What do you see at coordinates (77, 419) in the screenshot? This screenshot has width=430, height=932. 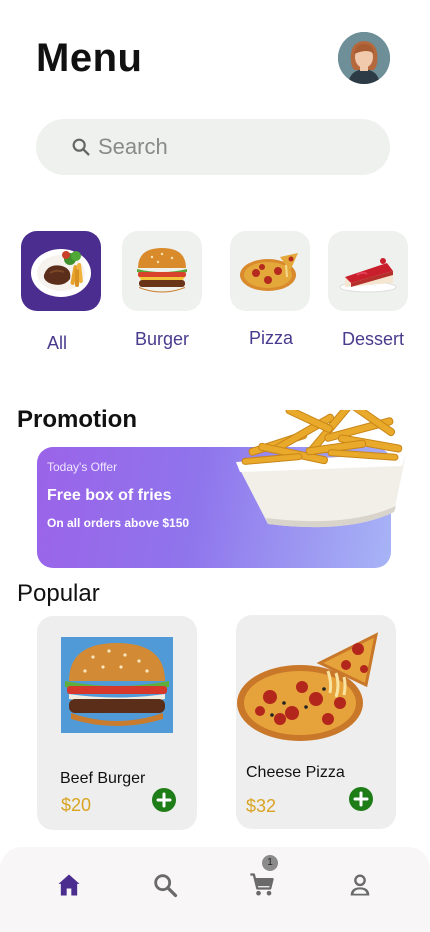 I see `promotion-section-title: Promotion` at bounding box center [77, 419].